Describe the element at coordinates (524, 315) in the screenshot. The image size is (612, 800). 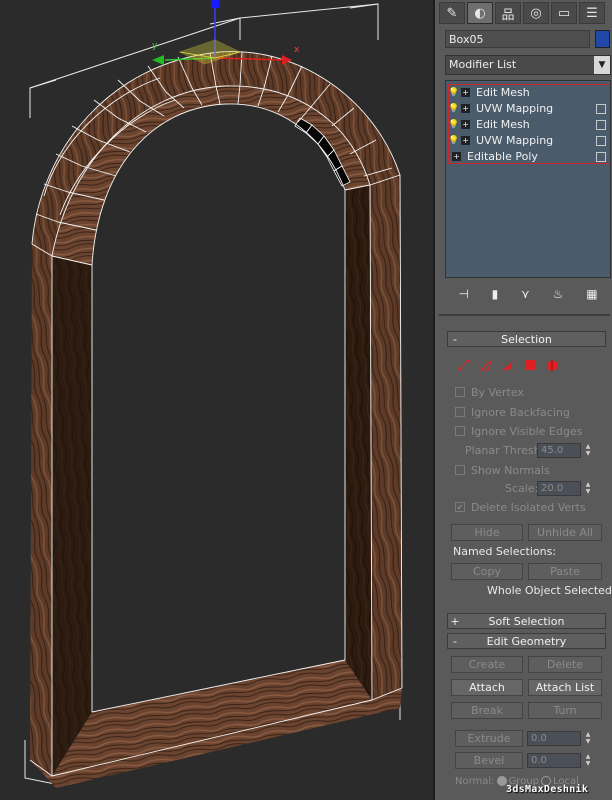
I see `divider` at that location.